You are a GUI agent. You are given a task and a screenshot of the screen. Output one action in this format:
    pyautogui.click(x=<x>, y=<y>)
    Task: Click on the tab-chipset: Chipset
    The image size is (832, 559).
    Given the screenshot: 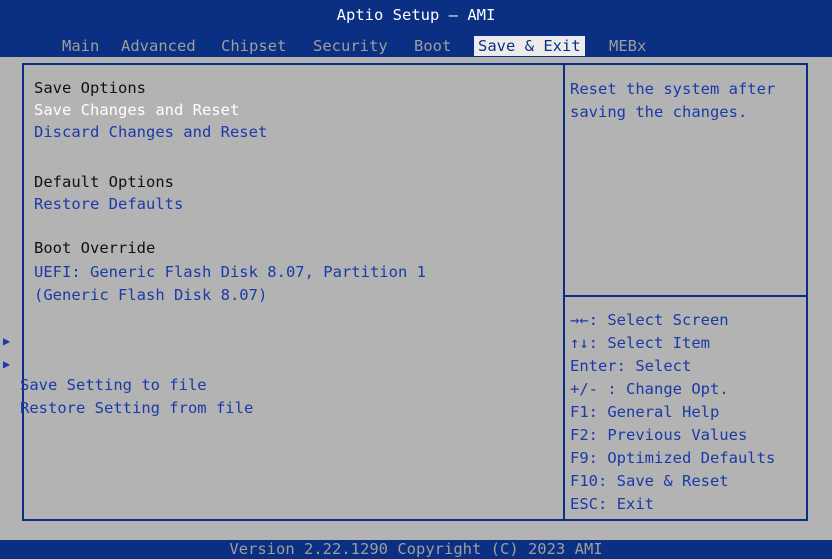 What is the action you would take?
    pyautogui.click(x=253, y=46)
    